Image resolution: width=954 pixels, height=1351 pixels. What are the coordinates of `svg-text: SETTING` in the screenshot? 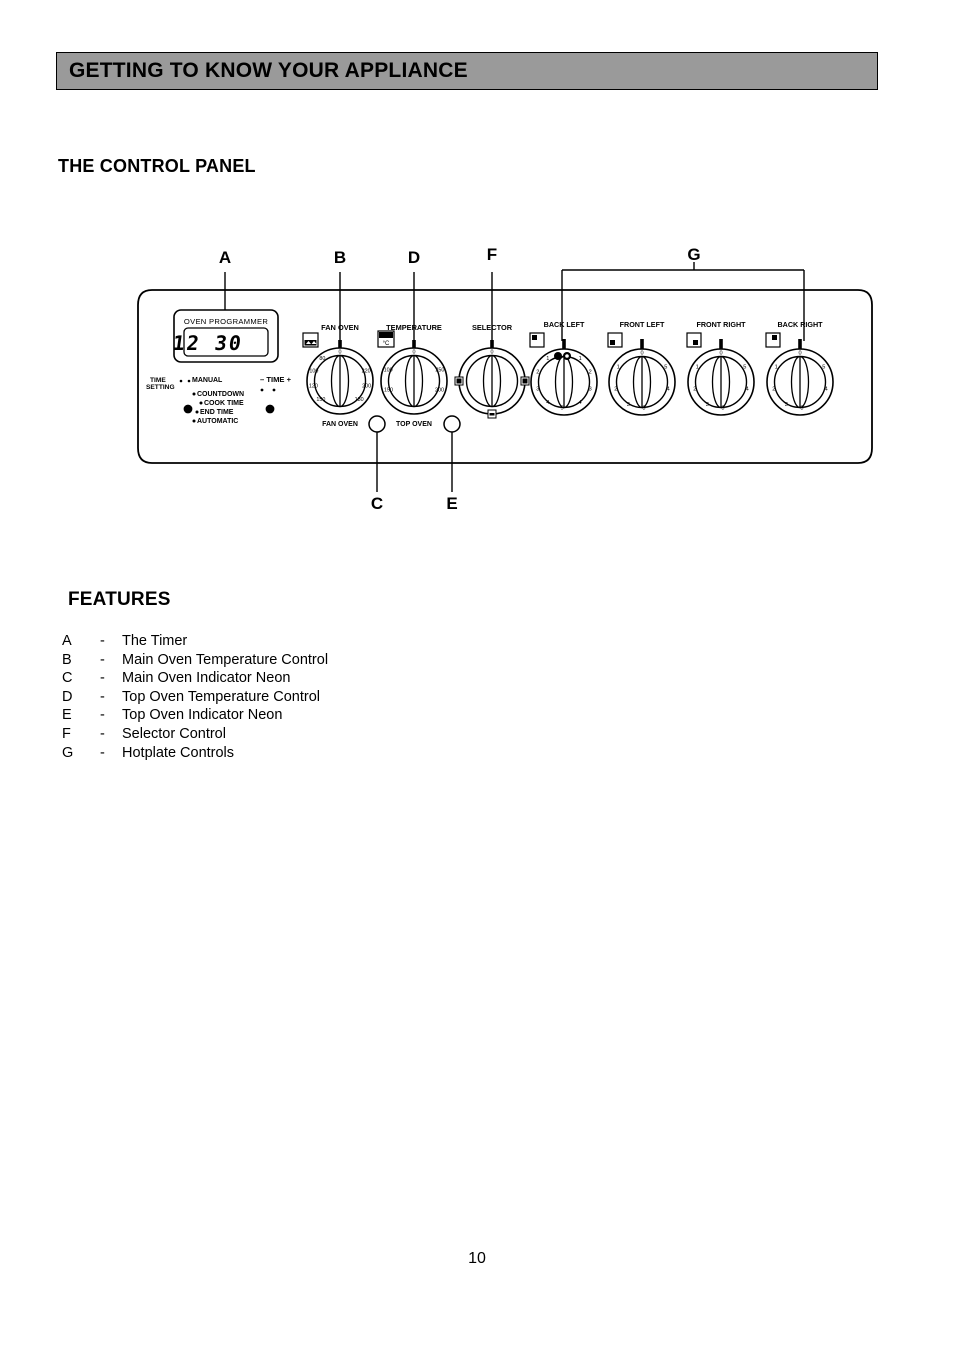 It's located at (160, 387).